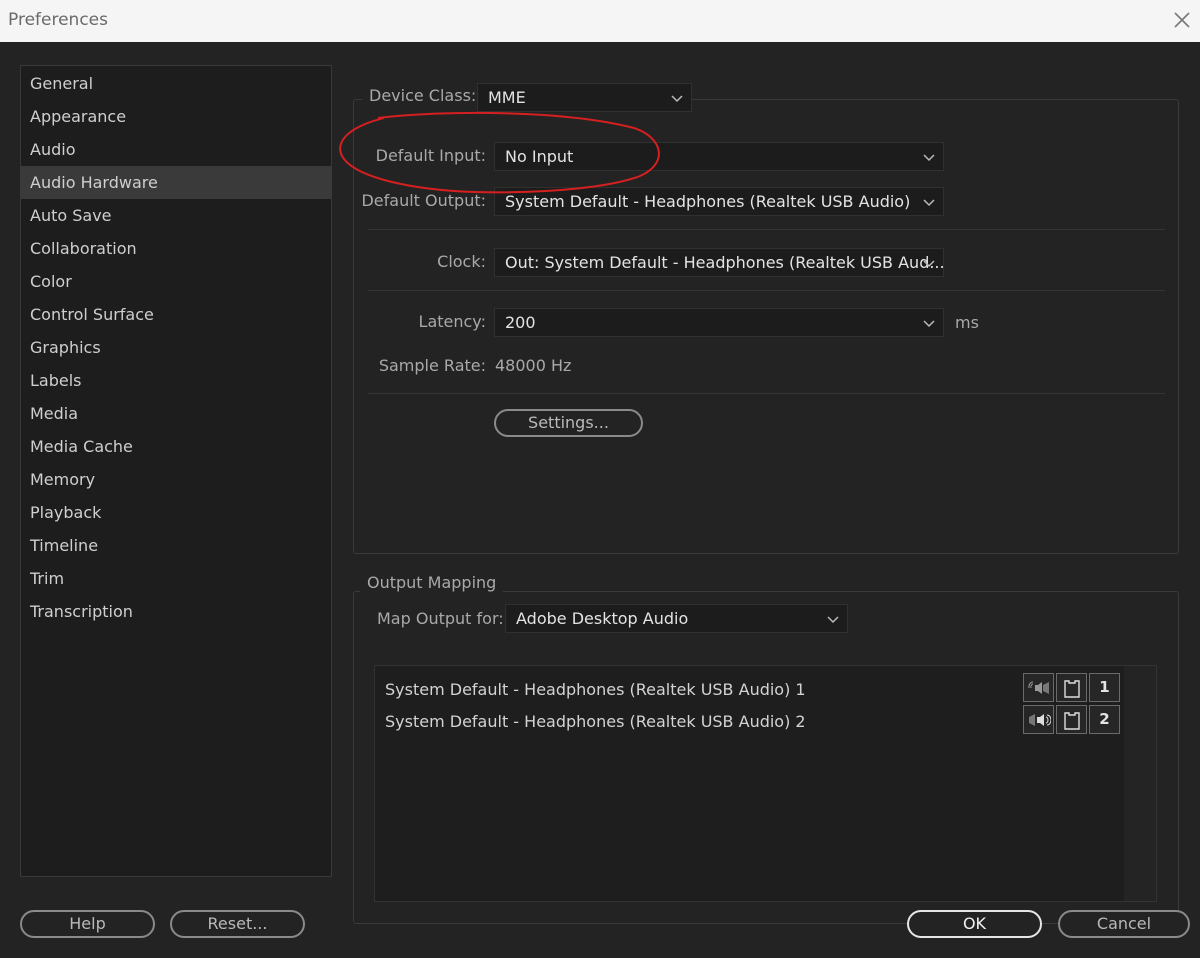 This screenshot has width=1200, height=958. I want to click on map-output-value: Adobe Desktop Audio, so click(602, 618).